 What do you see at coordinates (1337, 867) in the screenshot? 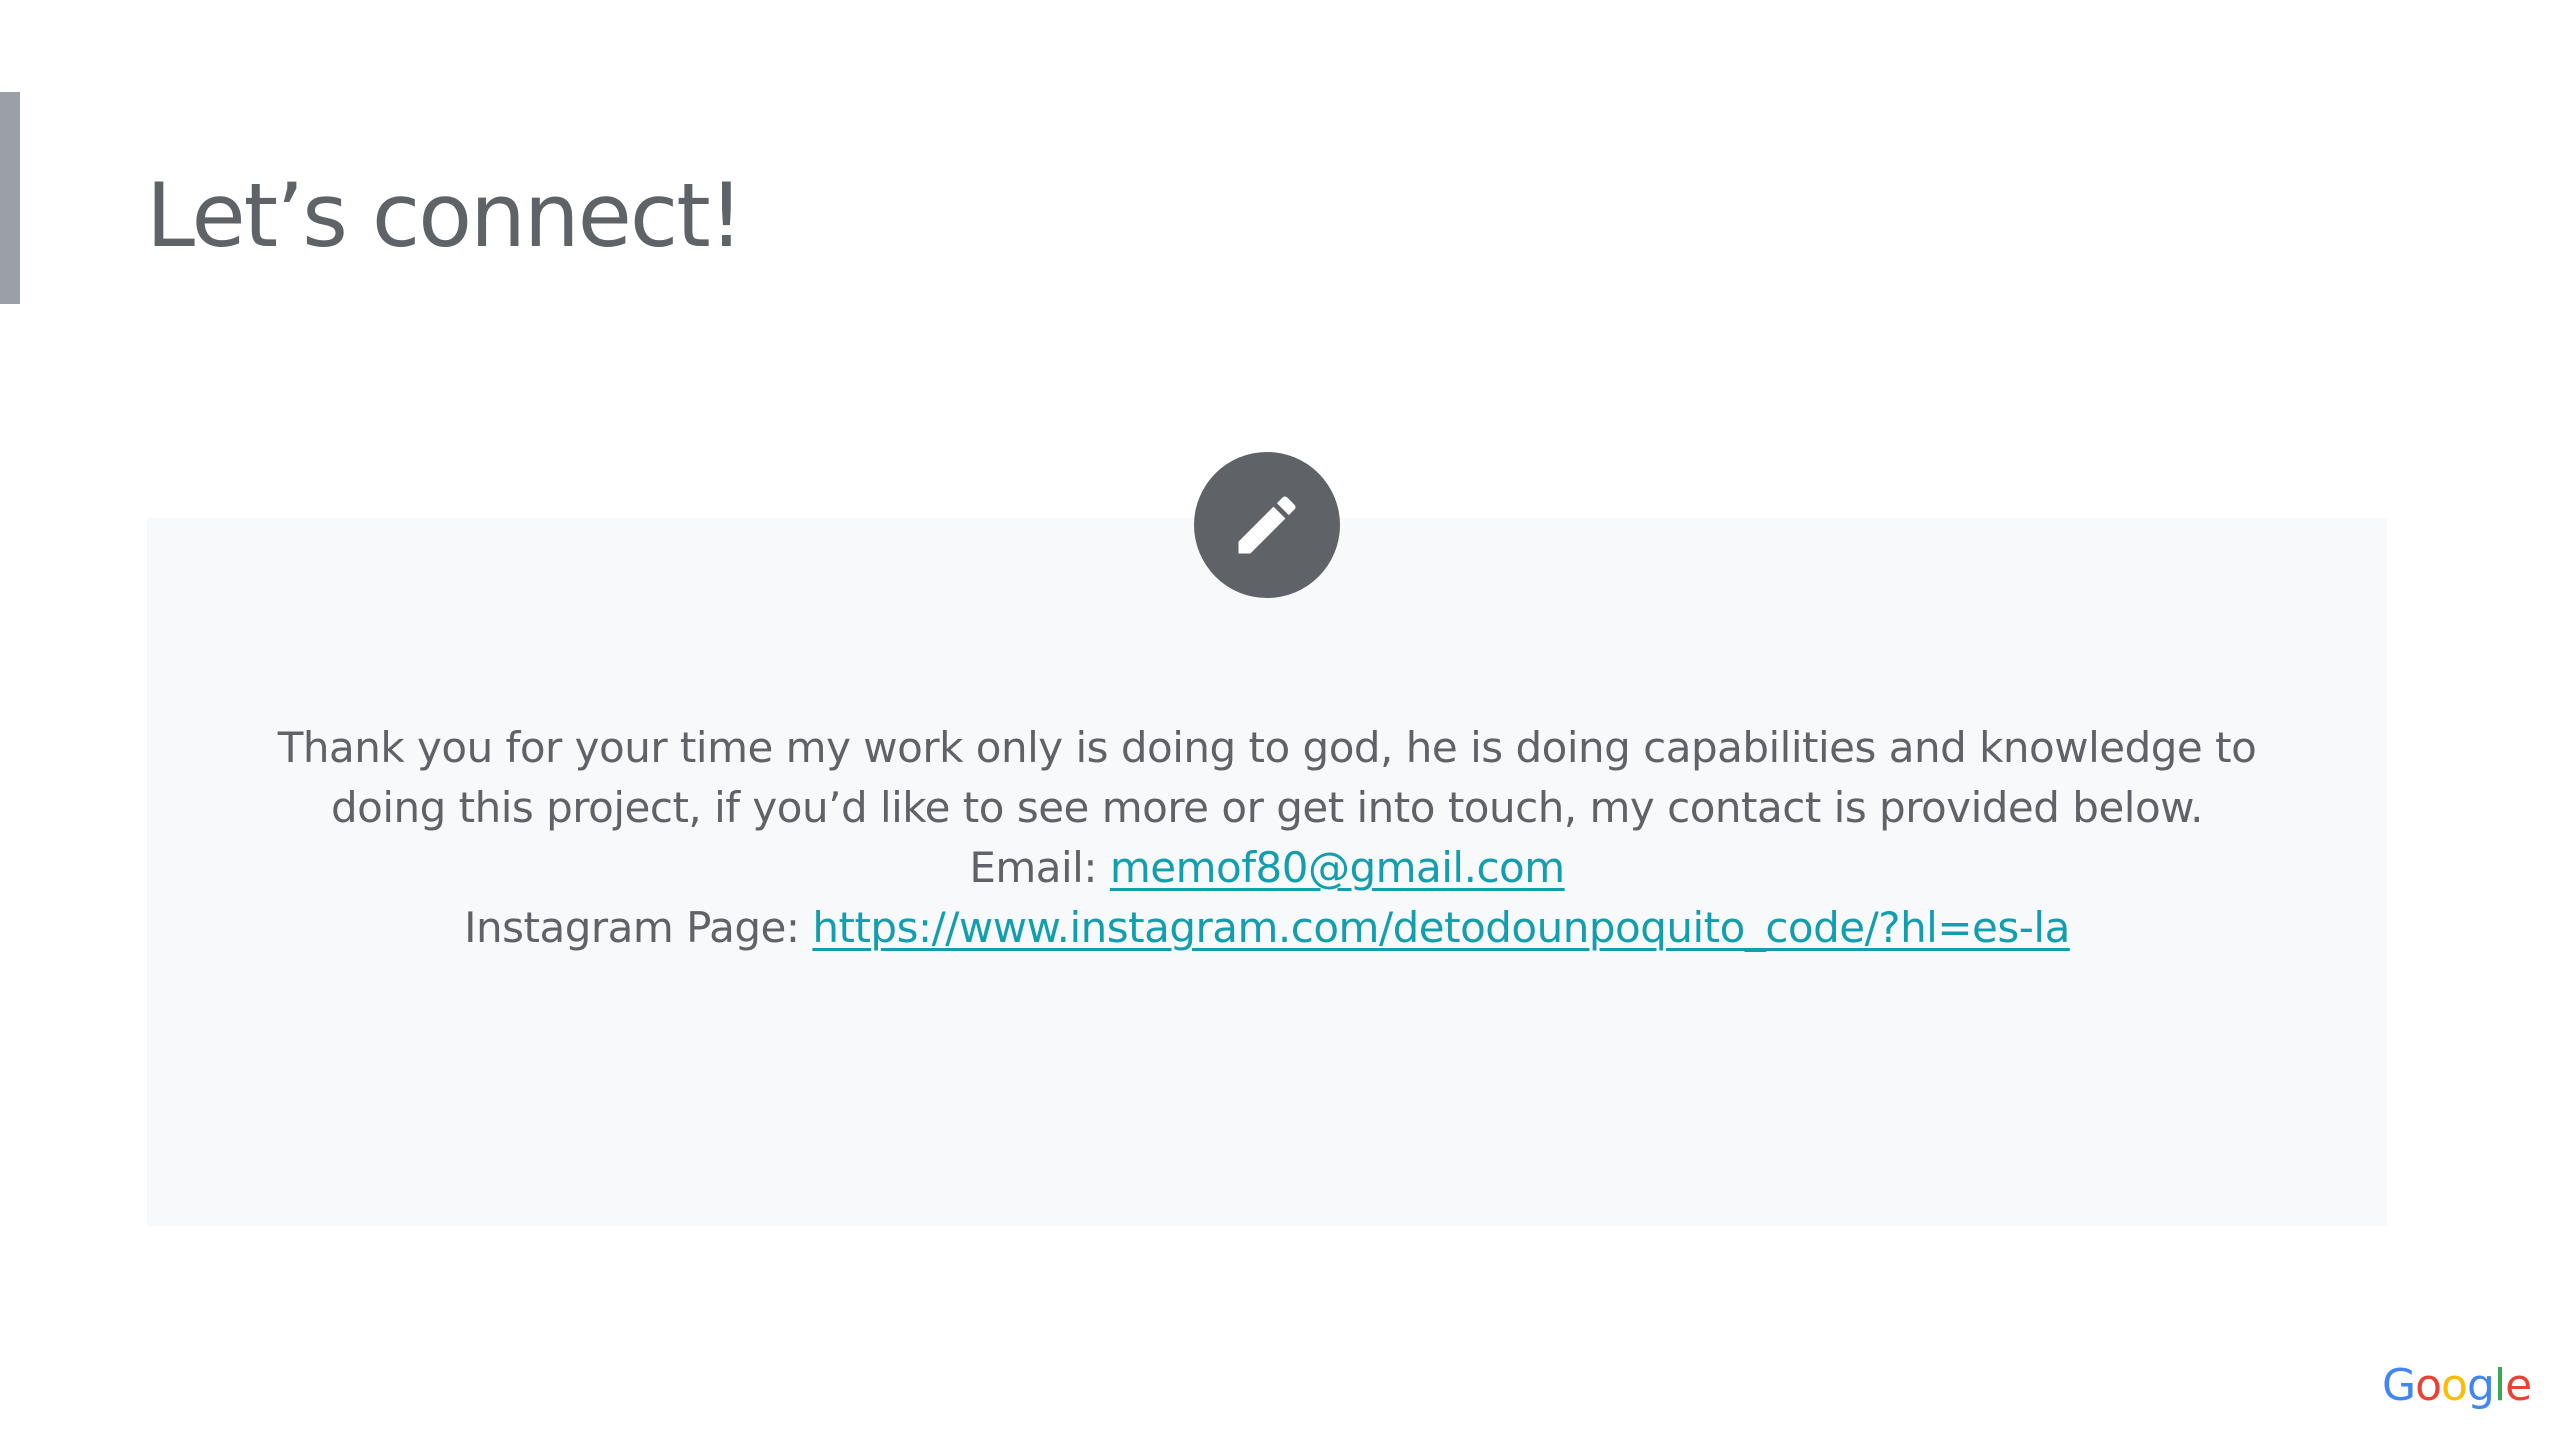
I see `email-link: memof80@gmail.com` at bounding box center [1337, 867].